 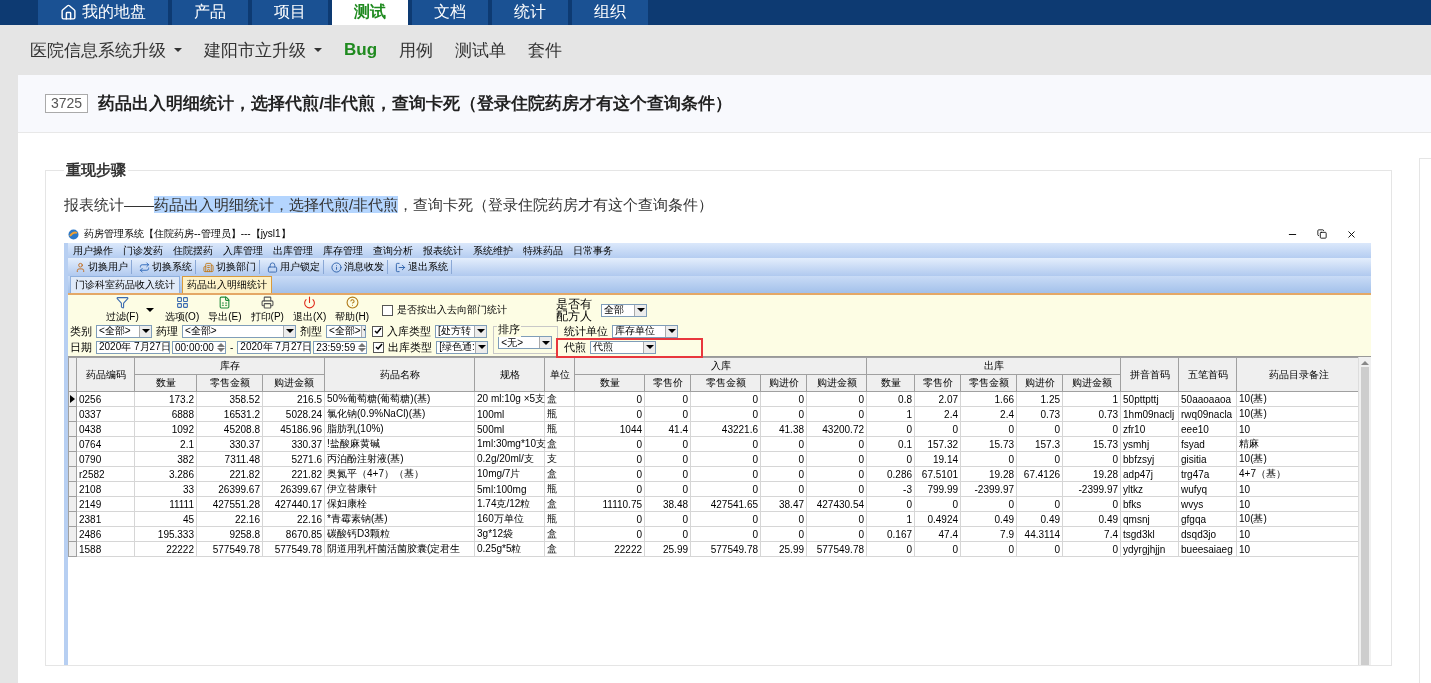 I want to click on nav-tab: 我的地盘, so click(x=103, y=12).